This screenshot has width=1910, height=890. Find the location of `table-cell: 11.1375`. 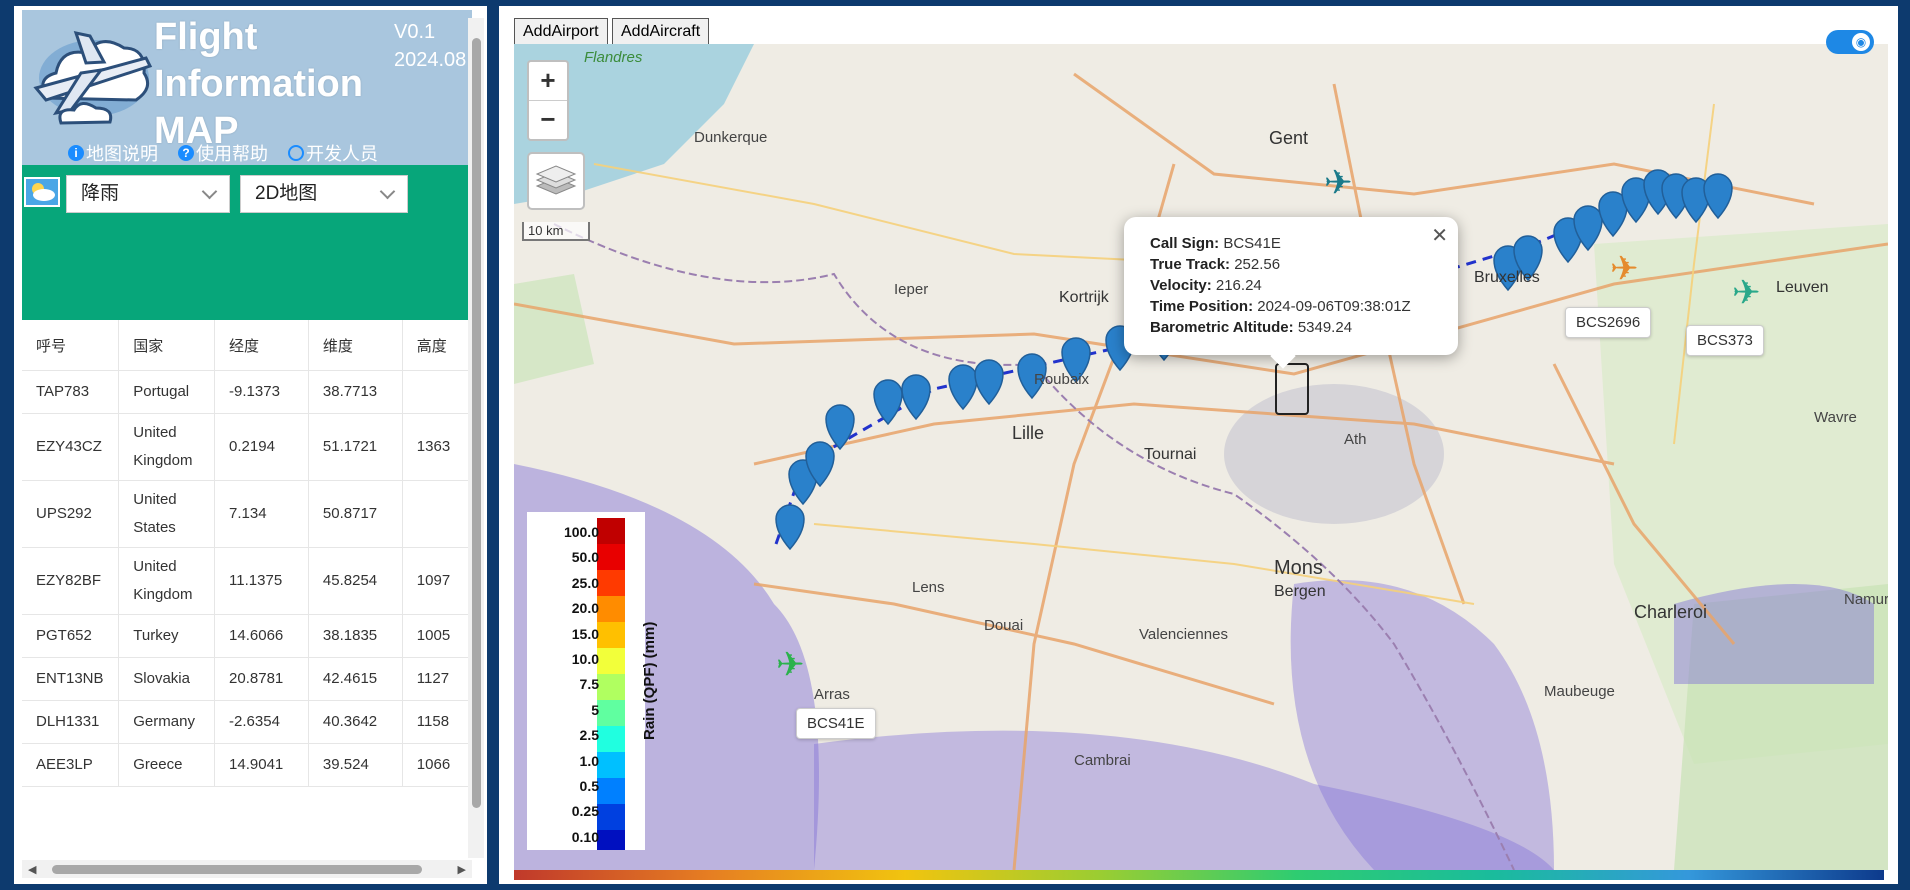

table-cell: 11.1375 is located at coordinates (261, 581).